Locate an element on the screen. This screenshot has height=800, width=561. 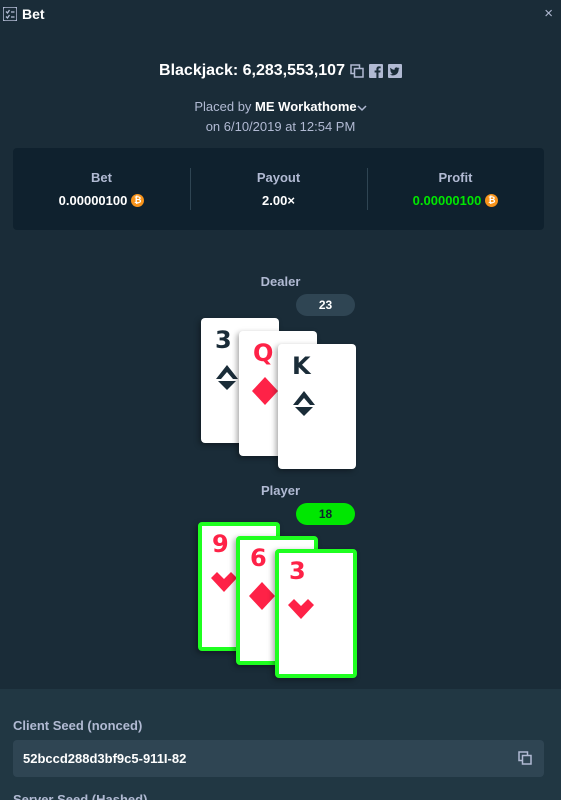
bet-label: Bet is located at coordinates (101, 177).